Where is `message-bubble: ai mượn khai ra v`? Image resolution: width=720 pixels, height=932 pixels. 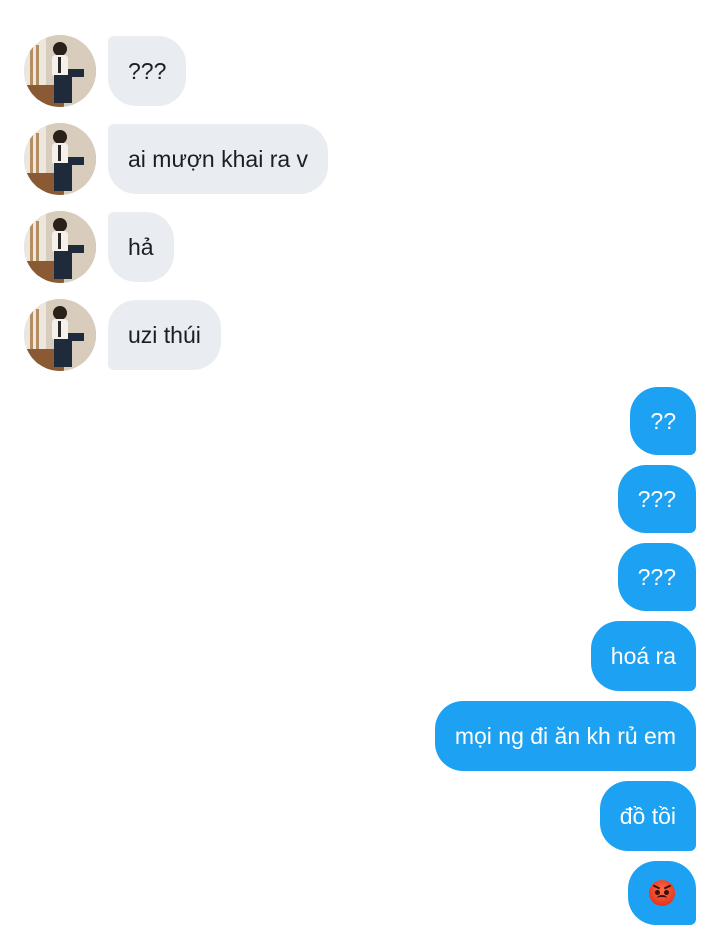 message-bubble: ai mượn khai ra v is located at coordinates (218, 159).